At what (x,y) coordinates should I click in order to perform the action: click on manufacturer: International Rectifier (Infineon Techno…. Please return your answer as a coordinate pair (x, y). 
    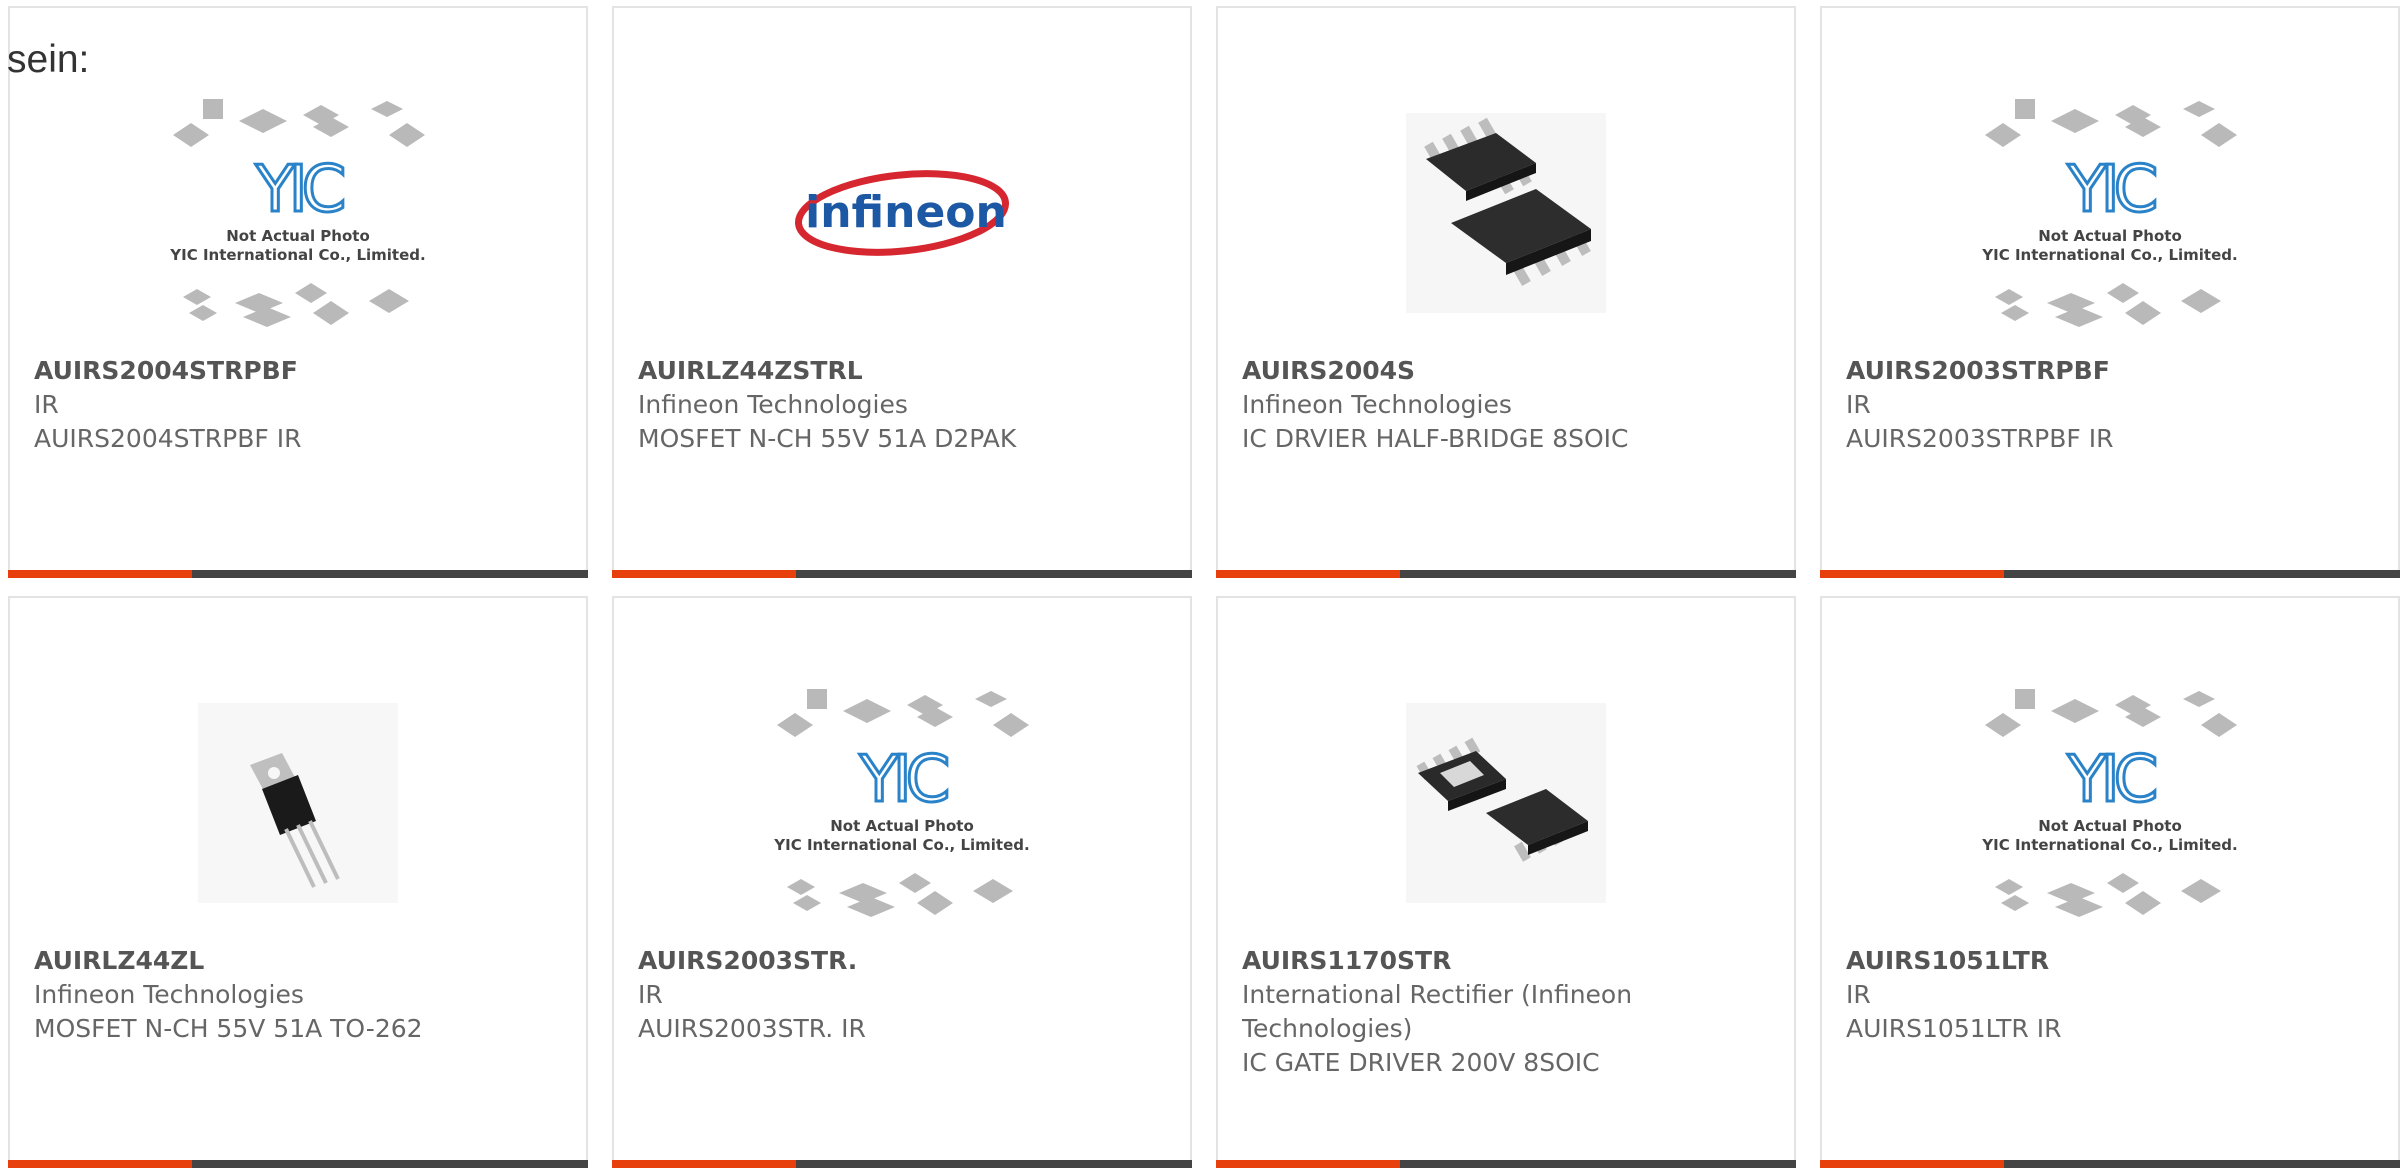
    Looking at the image, I should click on (1437, 1011).